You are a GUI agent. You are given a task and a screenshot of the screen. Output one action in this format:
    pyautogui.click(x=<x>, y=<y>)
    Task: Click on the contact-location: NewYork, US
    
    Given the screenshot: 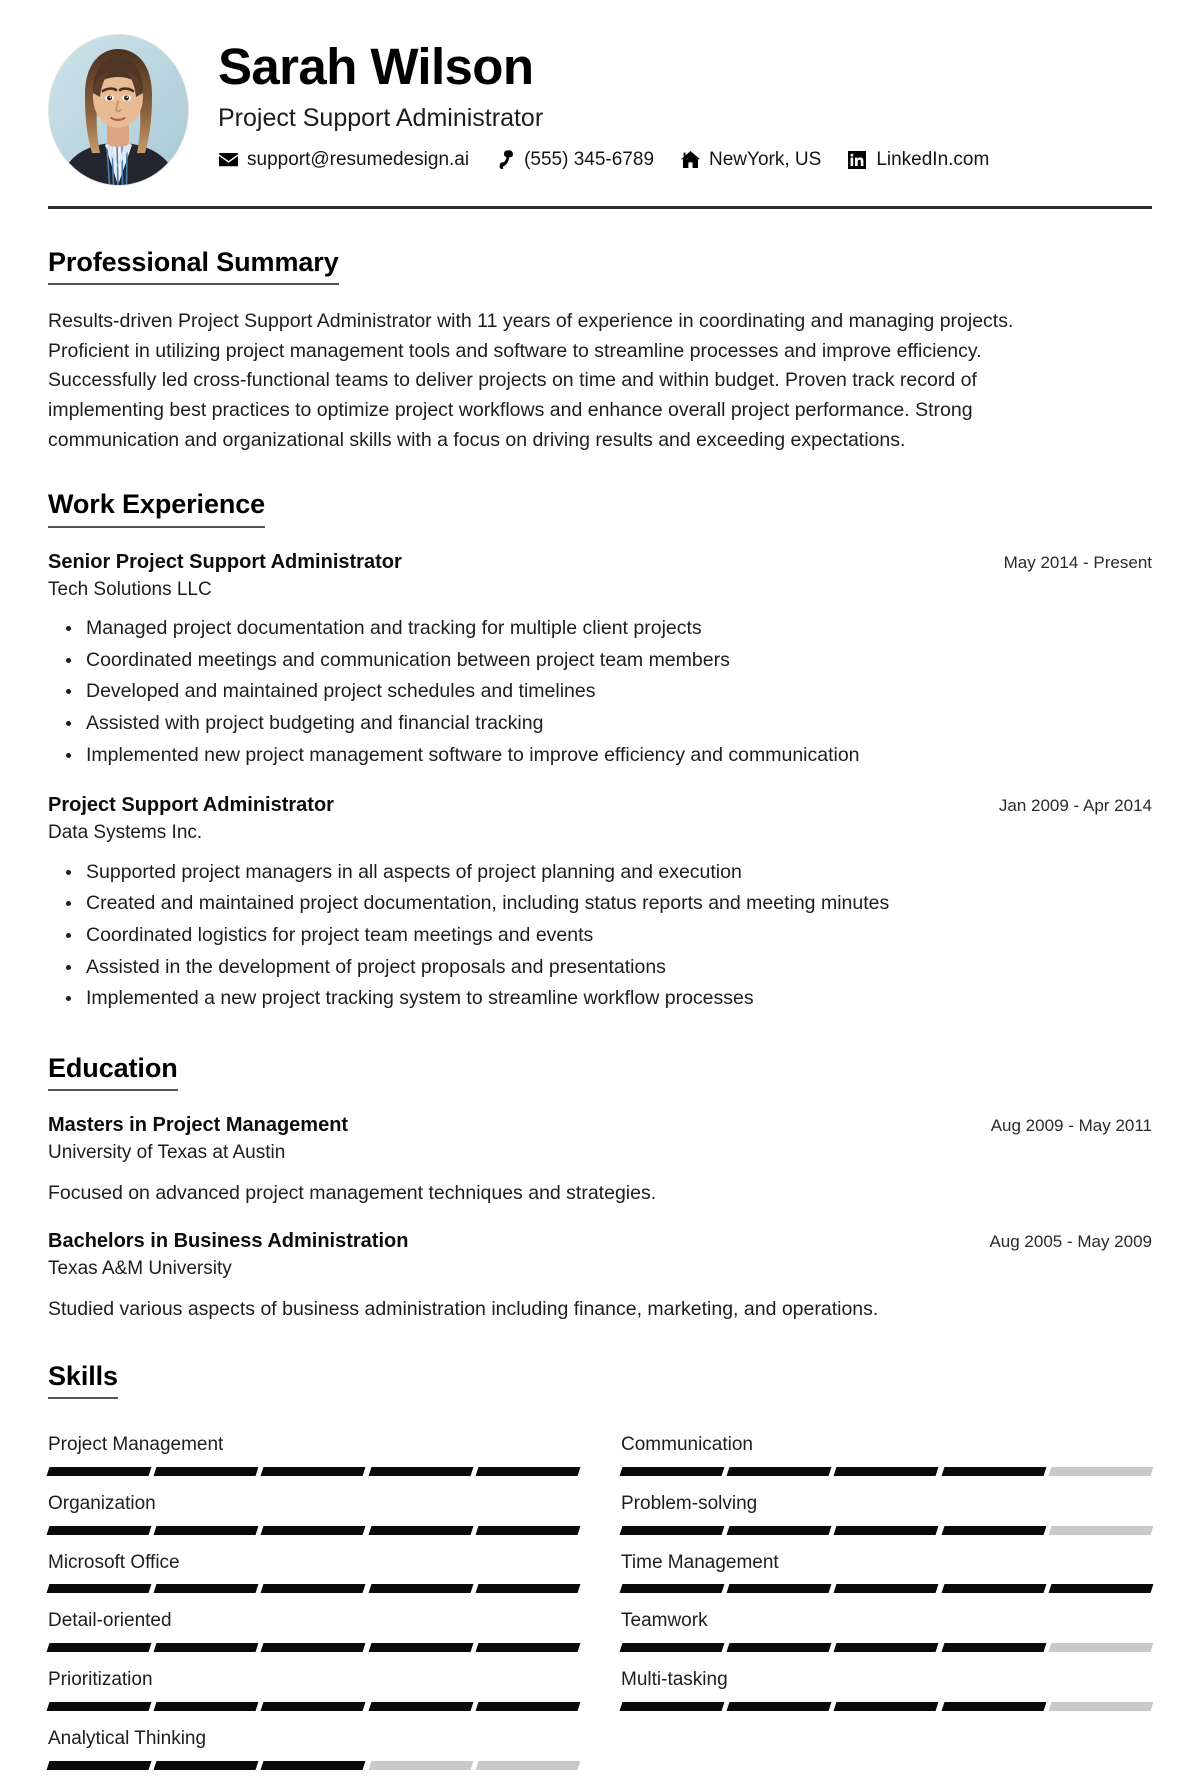 What is the action you would take?
    pyautogui.click(x=750, y=159)
    